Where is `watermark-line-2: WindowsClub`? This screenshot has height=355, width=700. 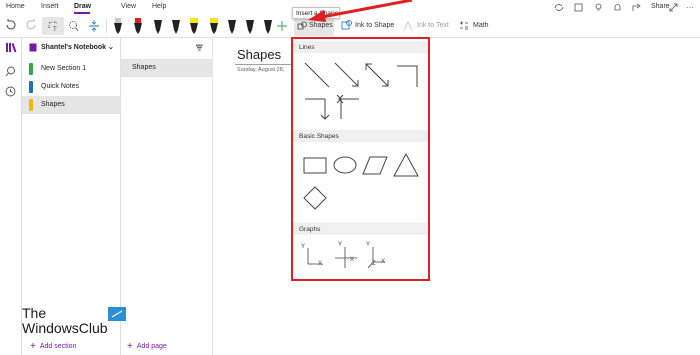 watermark-line-2: WindowsClub is located at coordinates (65, 328).